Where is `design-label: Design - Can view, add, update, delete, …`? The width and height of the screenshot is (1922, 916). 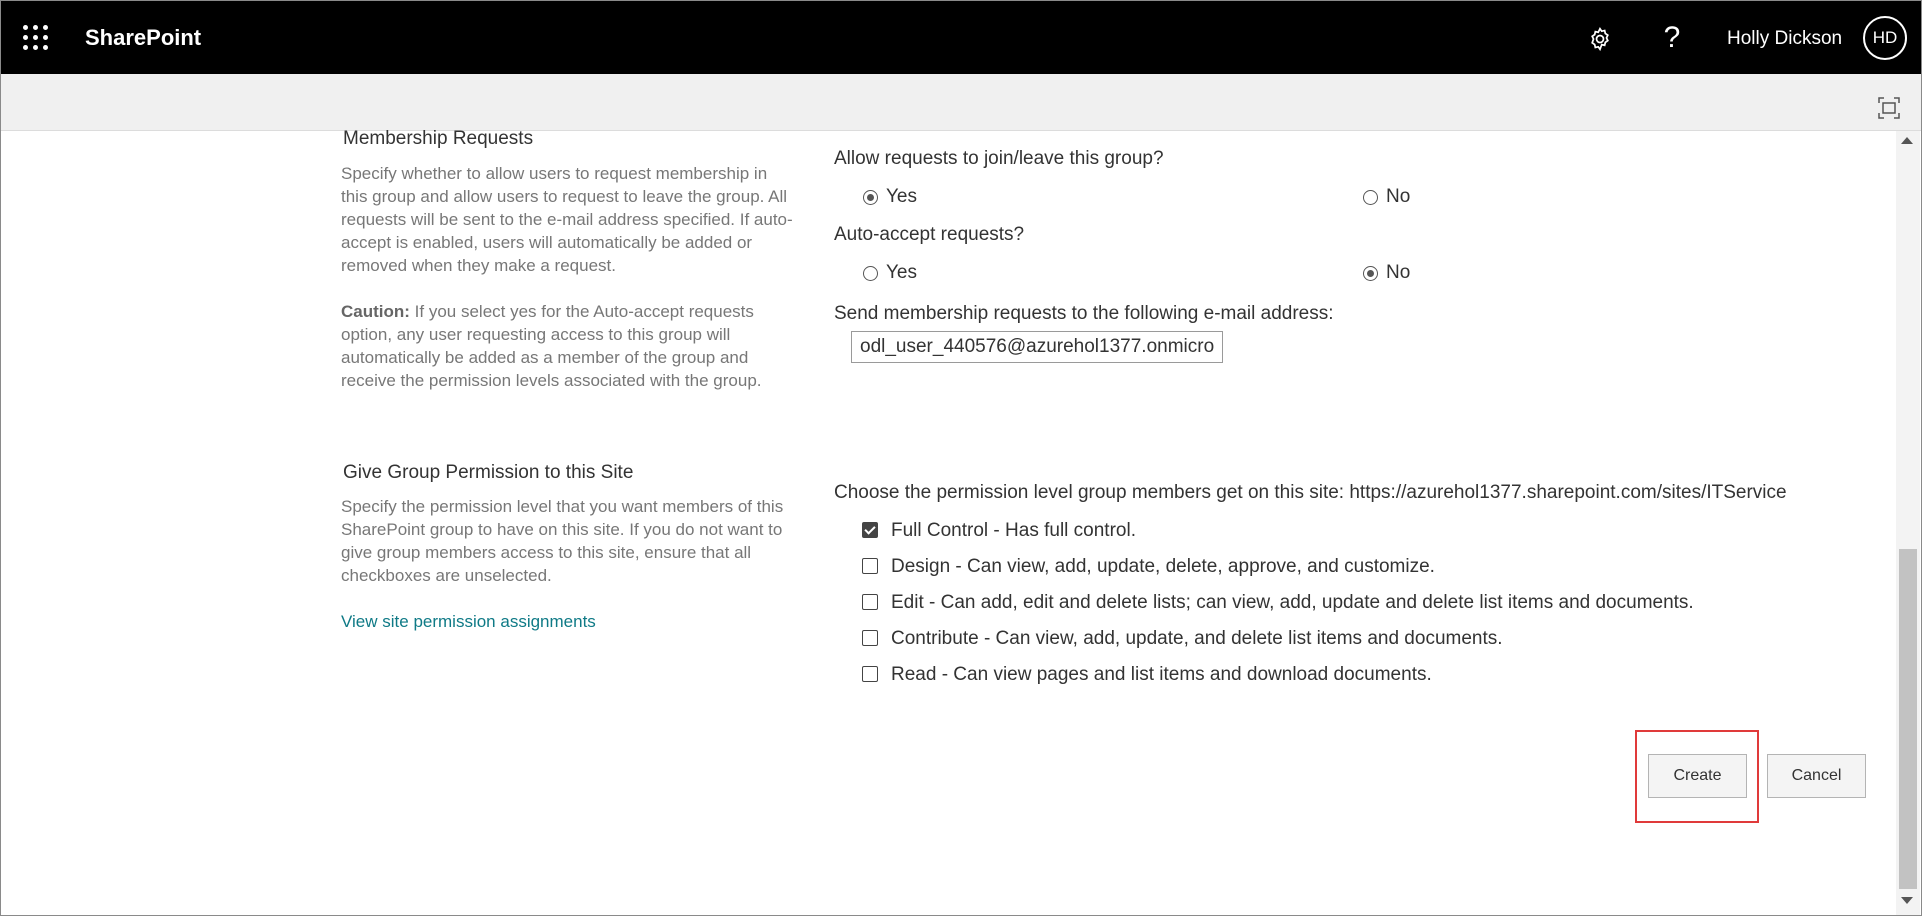 design-label: Design - Can view, add, update, delete, … is located at coordinates (1163, 566).